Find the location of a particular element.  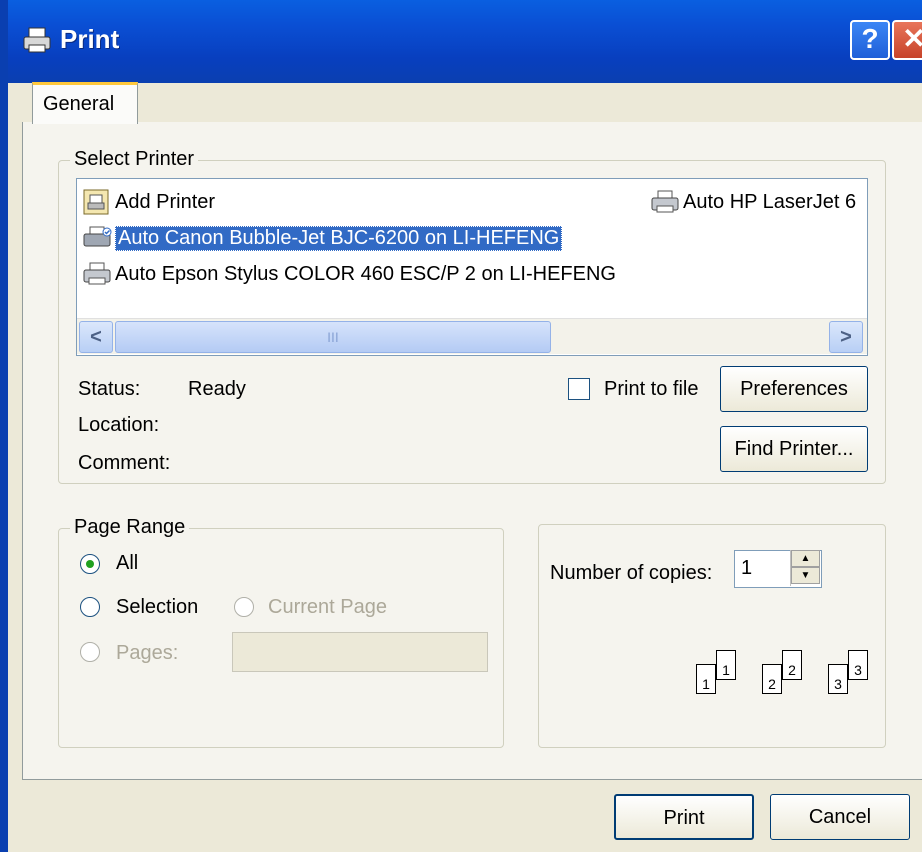

scroll-left-button: < is located at coordinates (96, 337).